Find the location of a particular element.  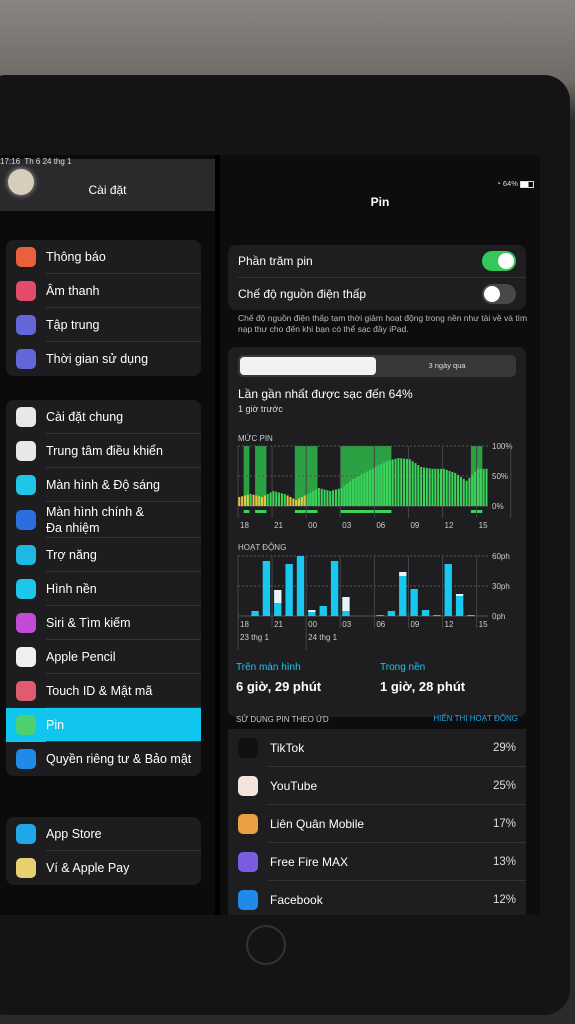

battery-percent: 64% is located at coordinates (510, 183).